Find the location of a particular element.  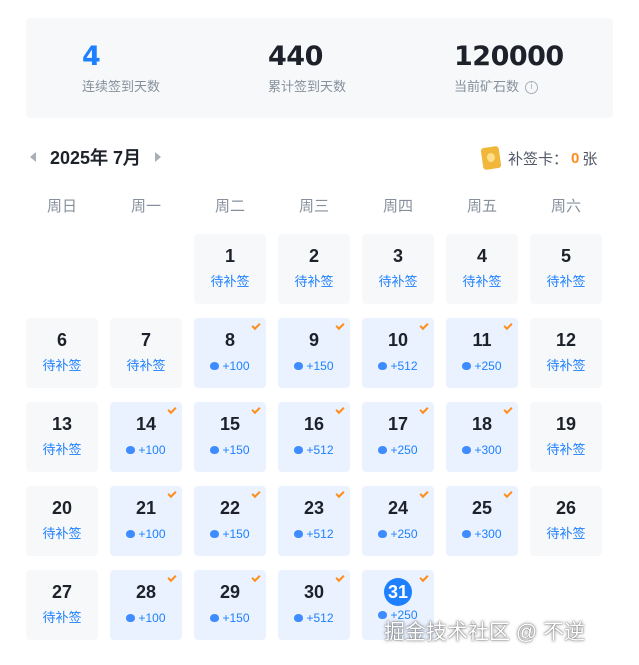

chevron-left-icon is located at coordinates (33, 157).